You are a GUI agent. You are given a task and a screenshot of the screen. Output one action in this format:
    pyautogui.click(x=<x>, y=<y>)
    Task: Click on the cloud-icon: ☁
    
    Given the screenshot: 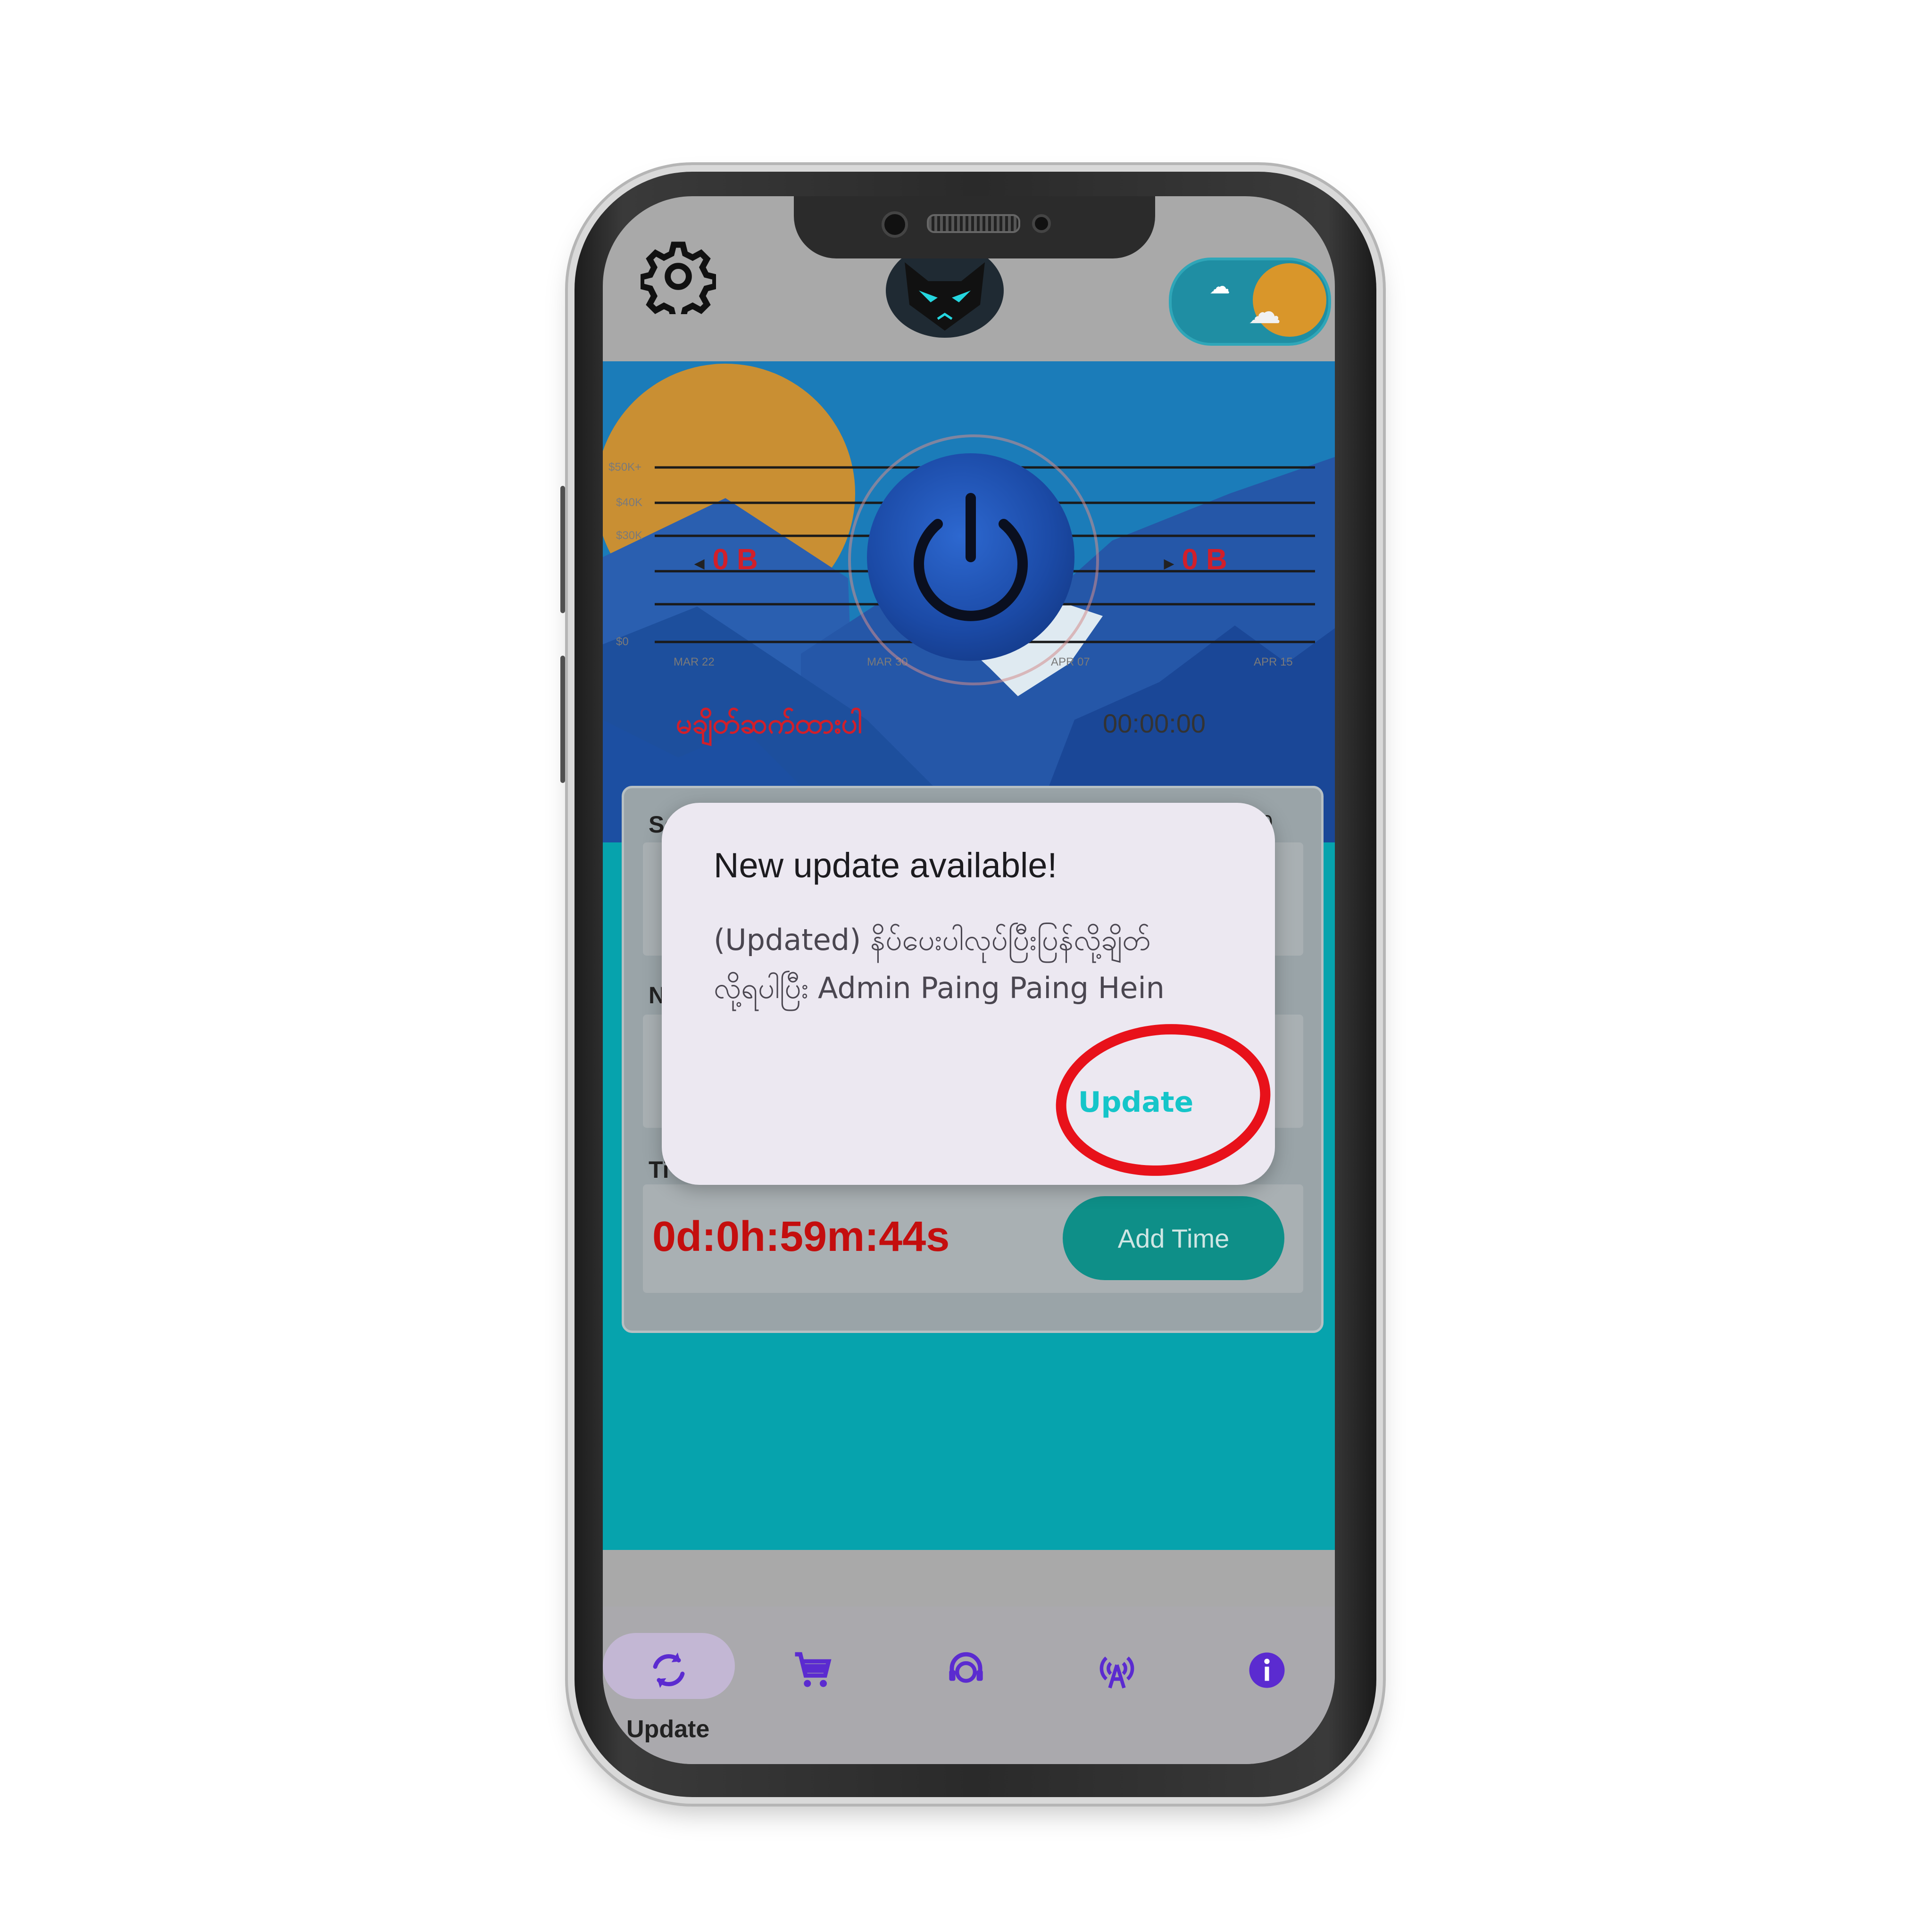 What is the action you would take?
    pyautogui.click(x=1219, y=287)
    